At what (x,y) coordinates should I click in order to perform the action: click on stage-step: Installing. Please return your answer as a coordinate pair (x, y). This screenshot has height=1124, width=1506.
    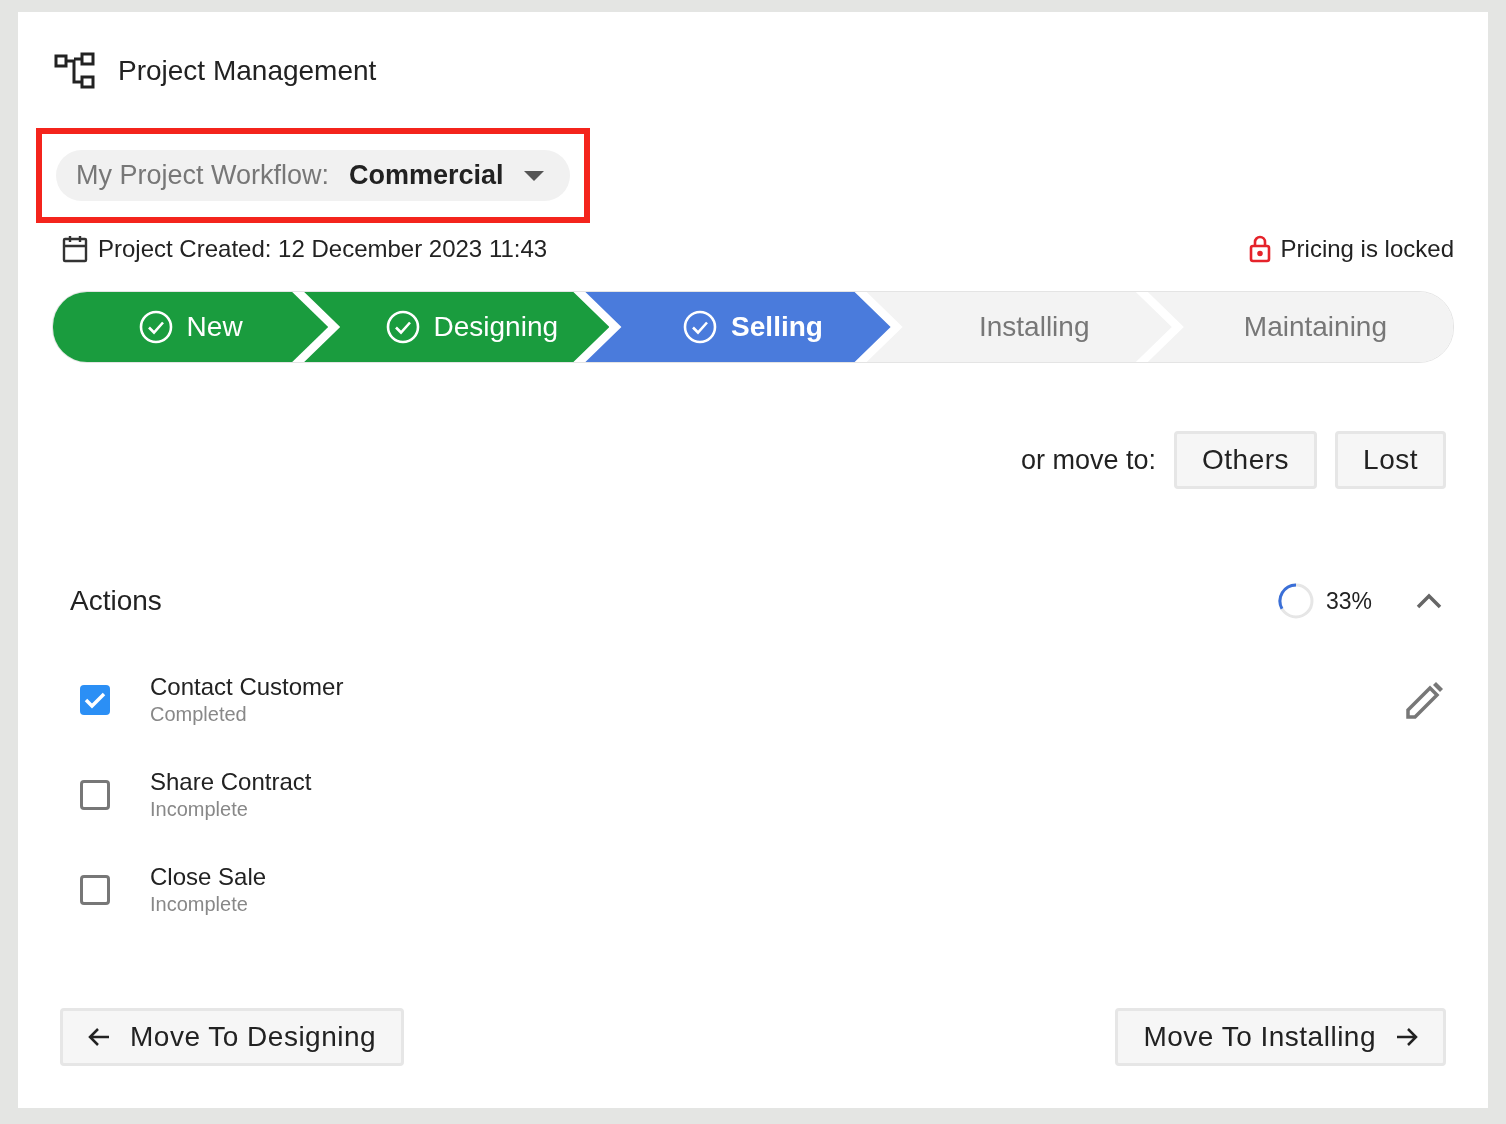
    Looking at the image, I should click on (1019, 327).